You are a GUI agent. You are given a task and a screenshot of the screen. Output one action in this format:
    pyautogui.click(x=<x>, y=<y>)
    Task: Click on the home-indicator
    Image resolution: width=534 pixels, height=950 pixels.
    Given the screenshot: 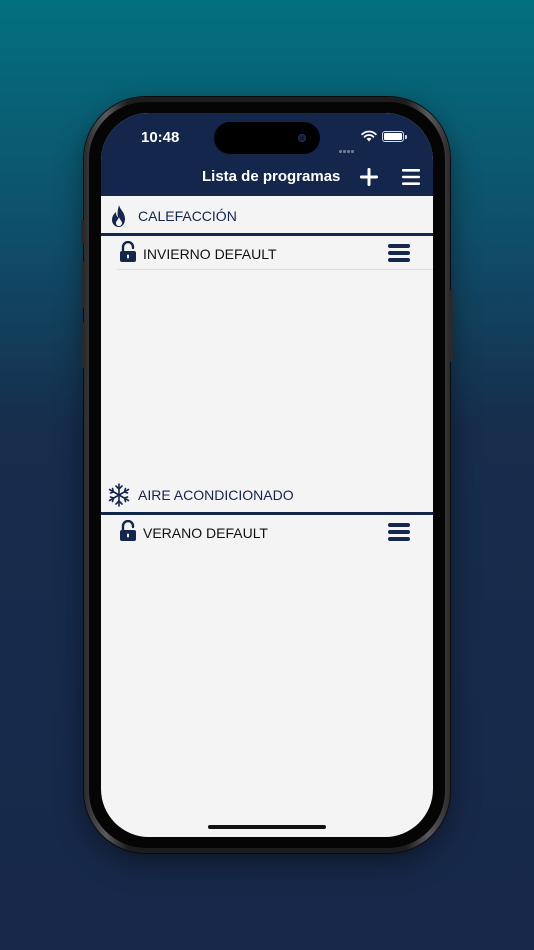 What is the action you would take?
    pyautogui.click(x=267, y=827)
    